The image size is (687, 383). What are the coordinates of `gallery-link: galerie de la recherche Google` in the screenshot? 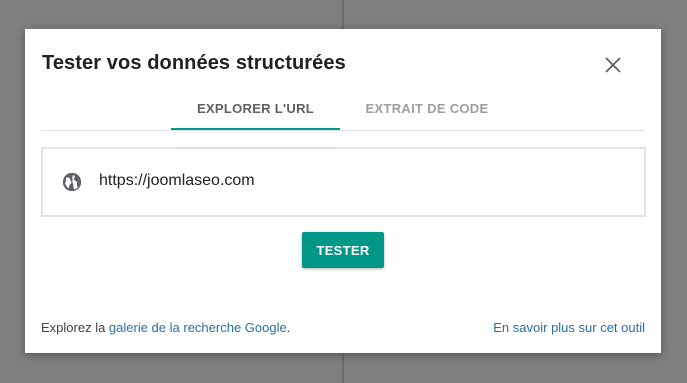 It's located at (198, 327).